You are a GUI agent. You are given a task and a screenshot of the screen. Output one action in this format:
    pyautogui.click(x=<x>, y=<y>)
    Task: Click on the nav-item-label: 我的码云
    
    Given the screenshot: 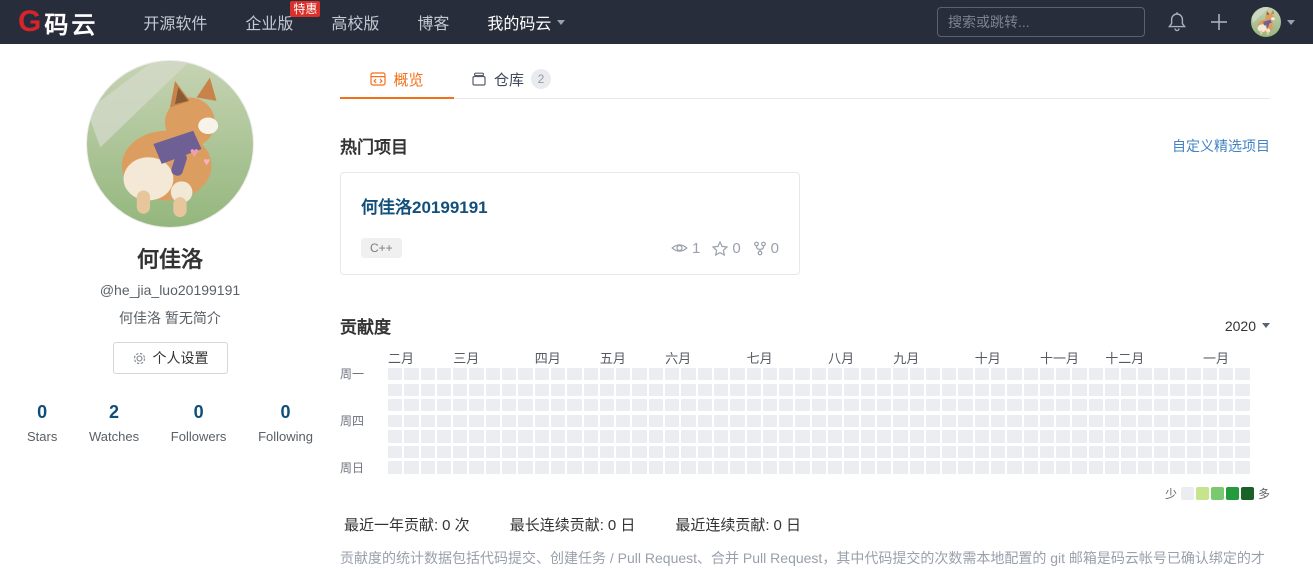 What is the action you would take?
    pyautogui.click(x=519, y=24)
    